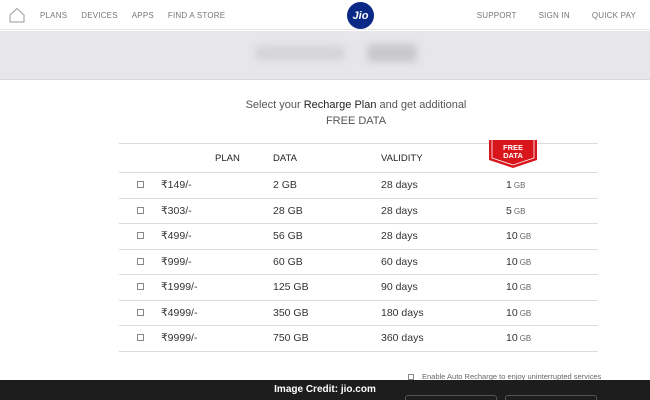  I want to click on blurred-header-band, so click(325, 55).